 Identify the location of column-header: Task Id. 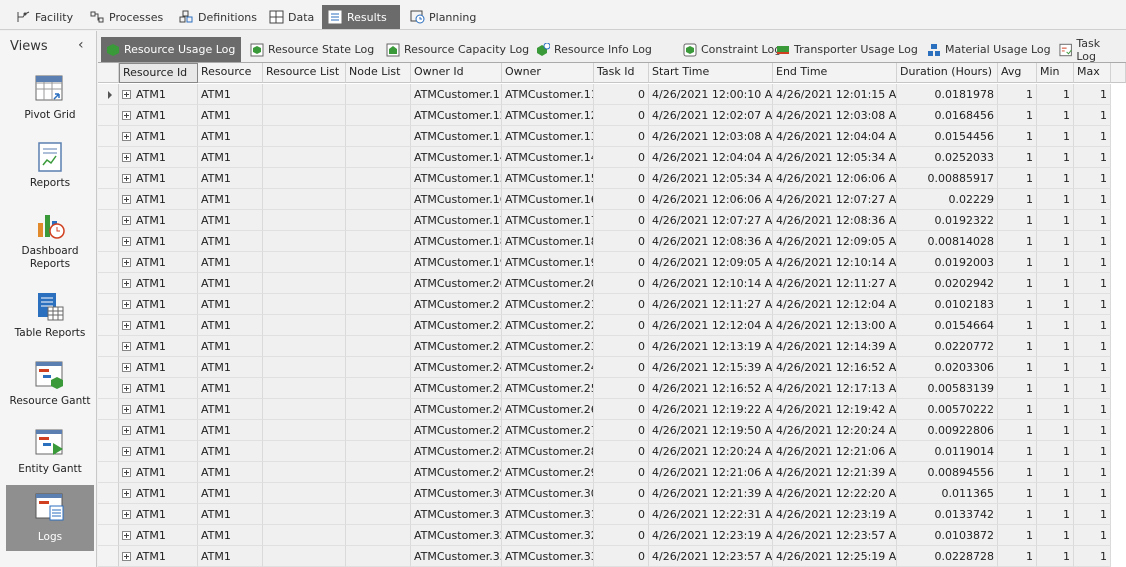
(621, 73).